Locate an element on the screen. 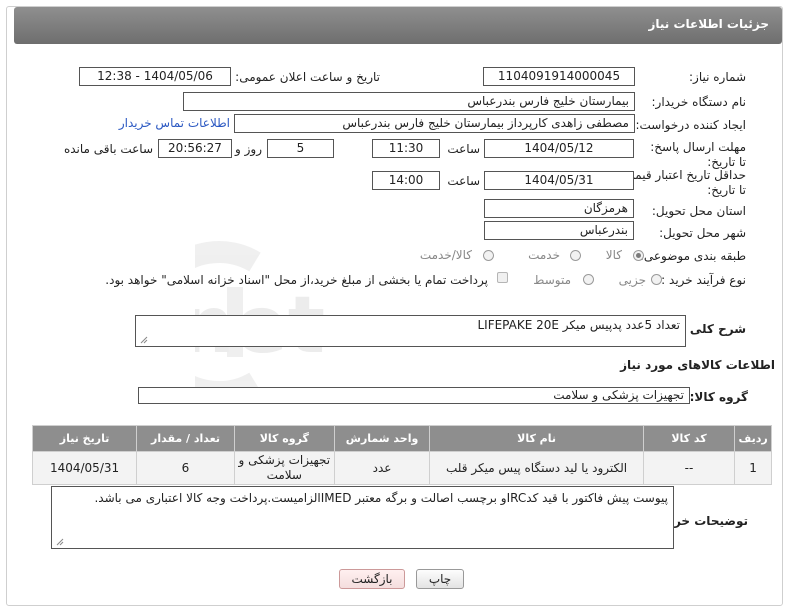 The image size is (788, 606). col-code: کد کالا is located at coordinates (689, 438).